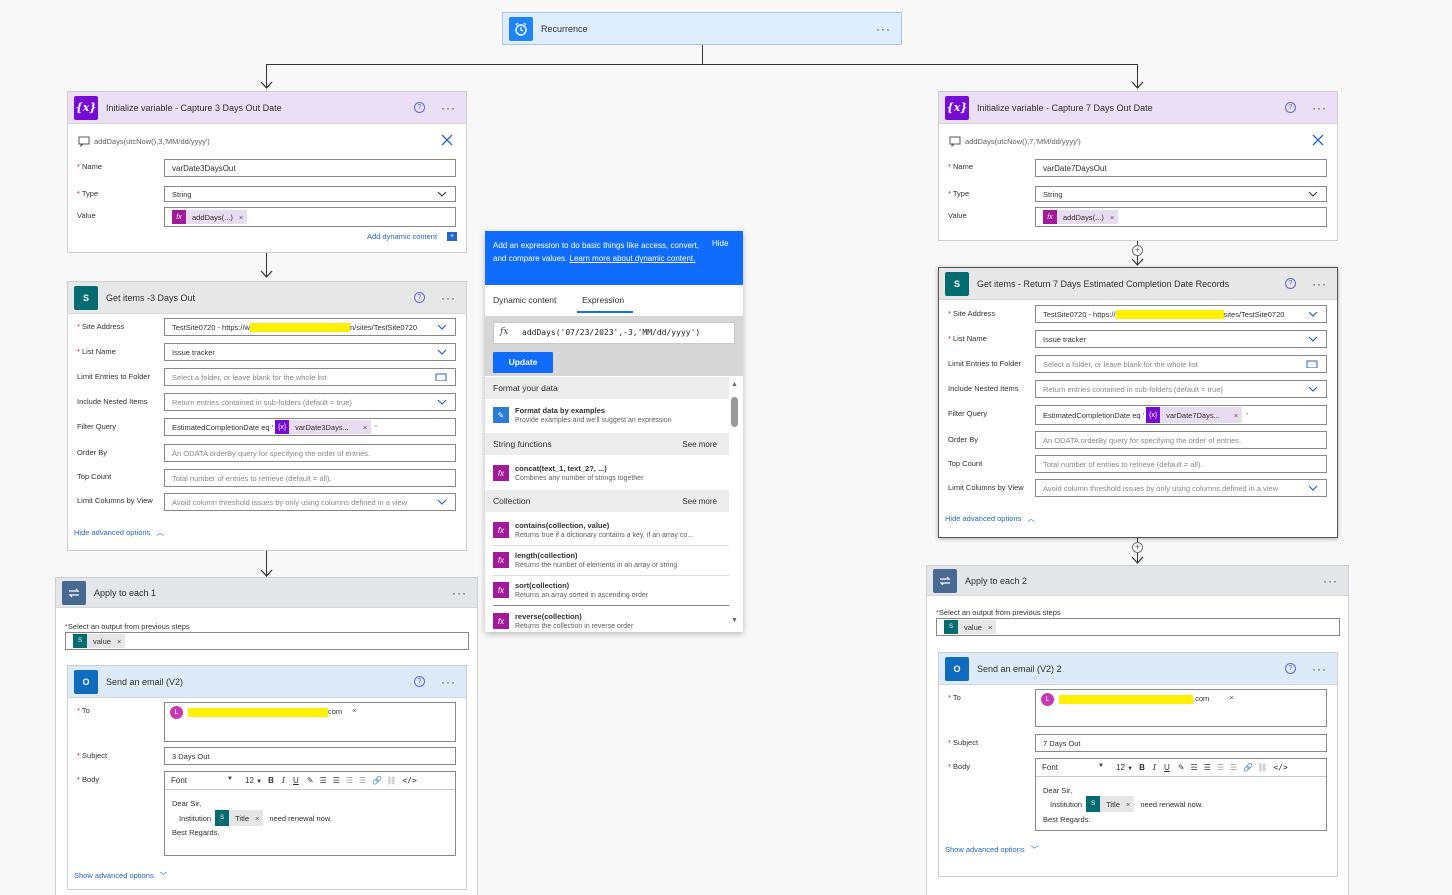 The width and height of the screenshot is (1452, 895). What do you see at coordinates (735, 504) in the screenshot?
I see `scrollbar: ▲ ▼` at bounding box center [735, 504].